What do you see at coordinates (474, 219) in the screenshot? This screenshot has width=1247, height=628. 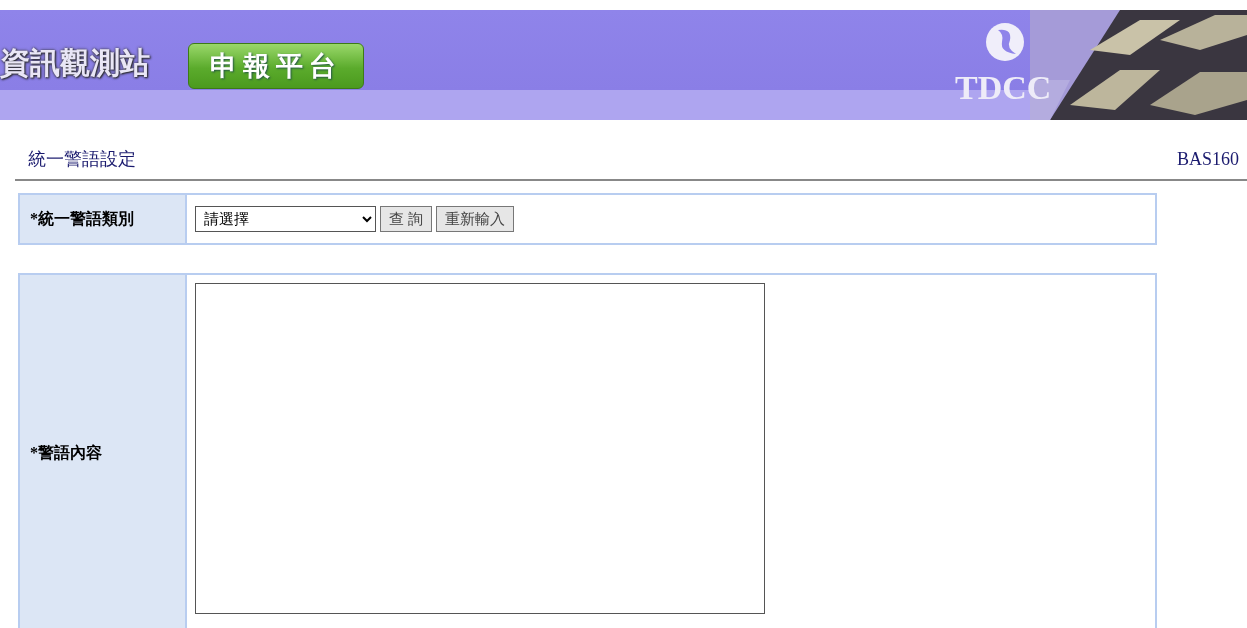 I see `reset-button: 重新輸入` at bounding box center [474, 219].